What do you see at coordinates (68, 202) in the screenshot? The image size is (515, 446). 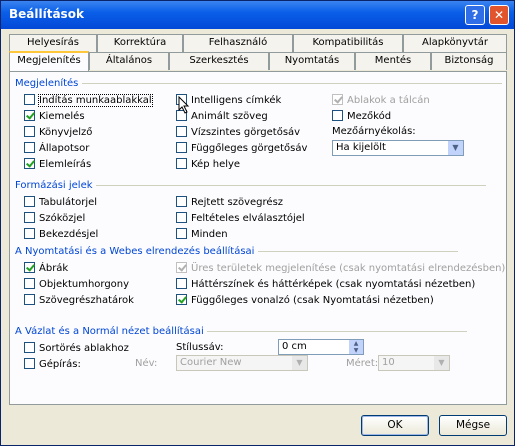 I see `checkbox-label: Tabulátorjel` at bounding box center [68, 202].